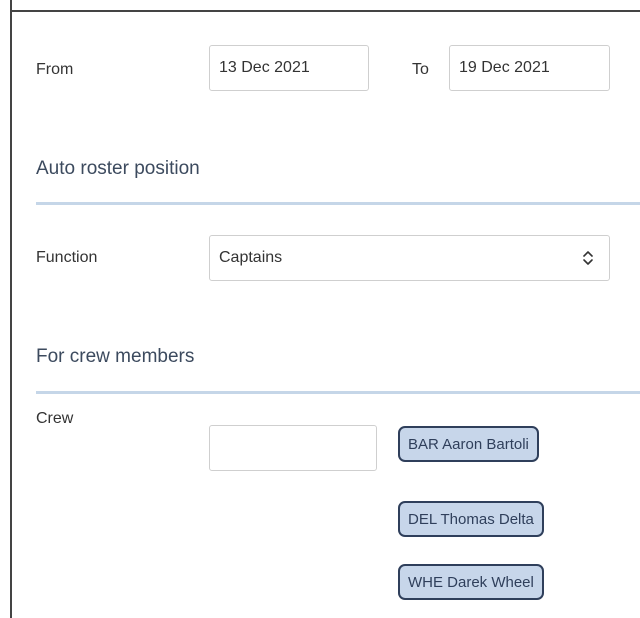 The image size is (640, 618). Describe the element at coordinates (338, 392) in the screenshot. I see `crew-section-divider` at that location.